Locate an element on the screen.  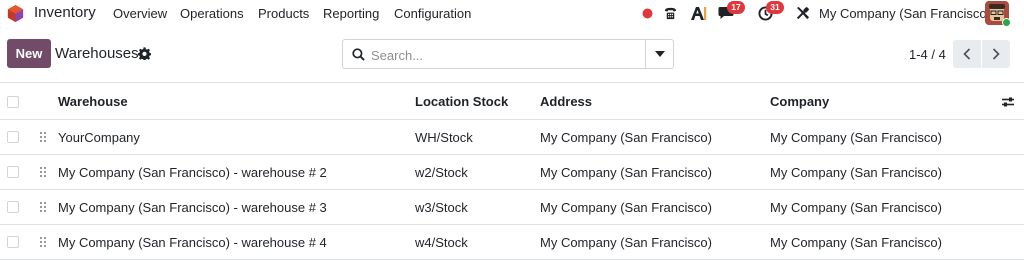
activities-badge: 31 is located at coordinates (775, 7).